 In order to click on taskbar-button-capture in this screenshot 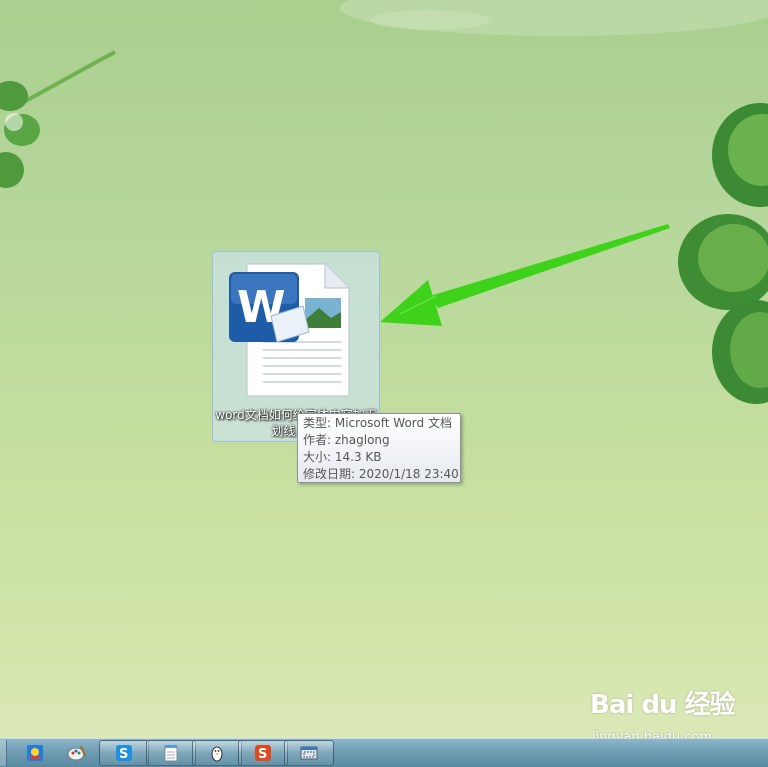, I will do `click(309, 753)`.